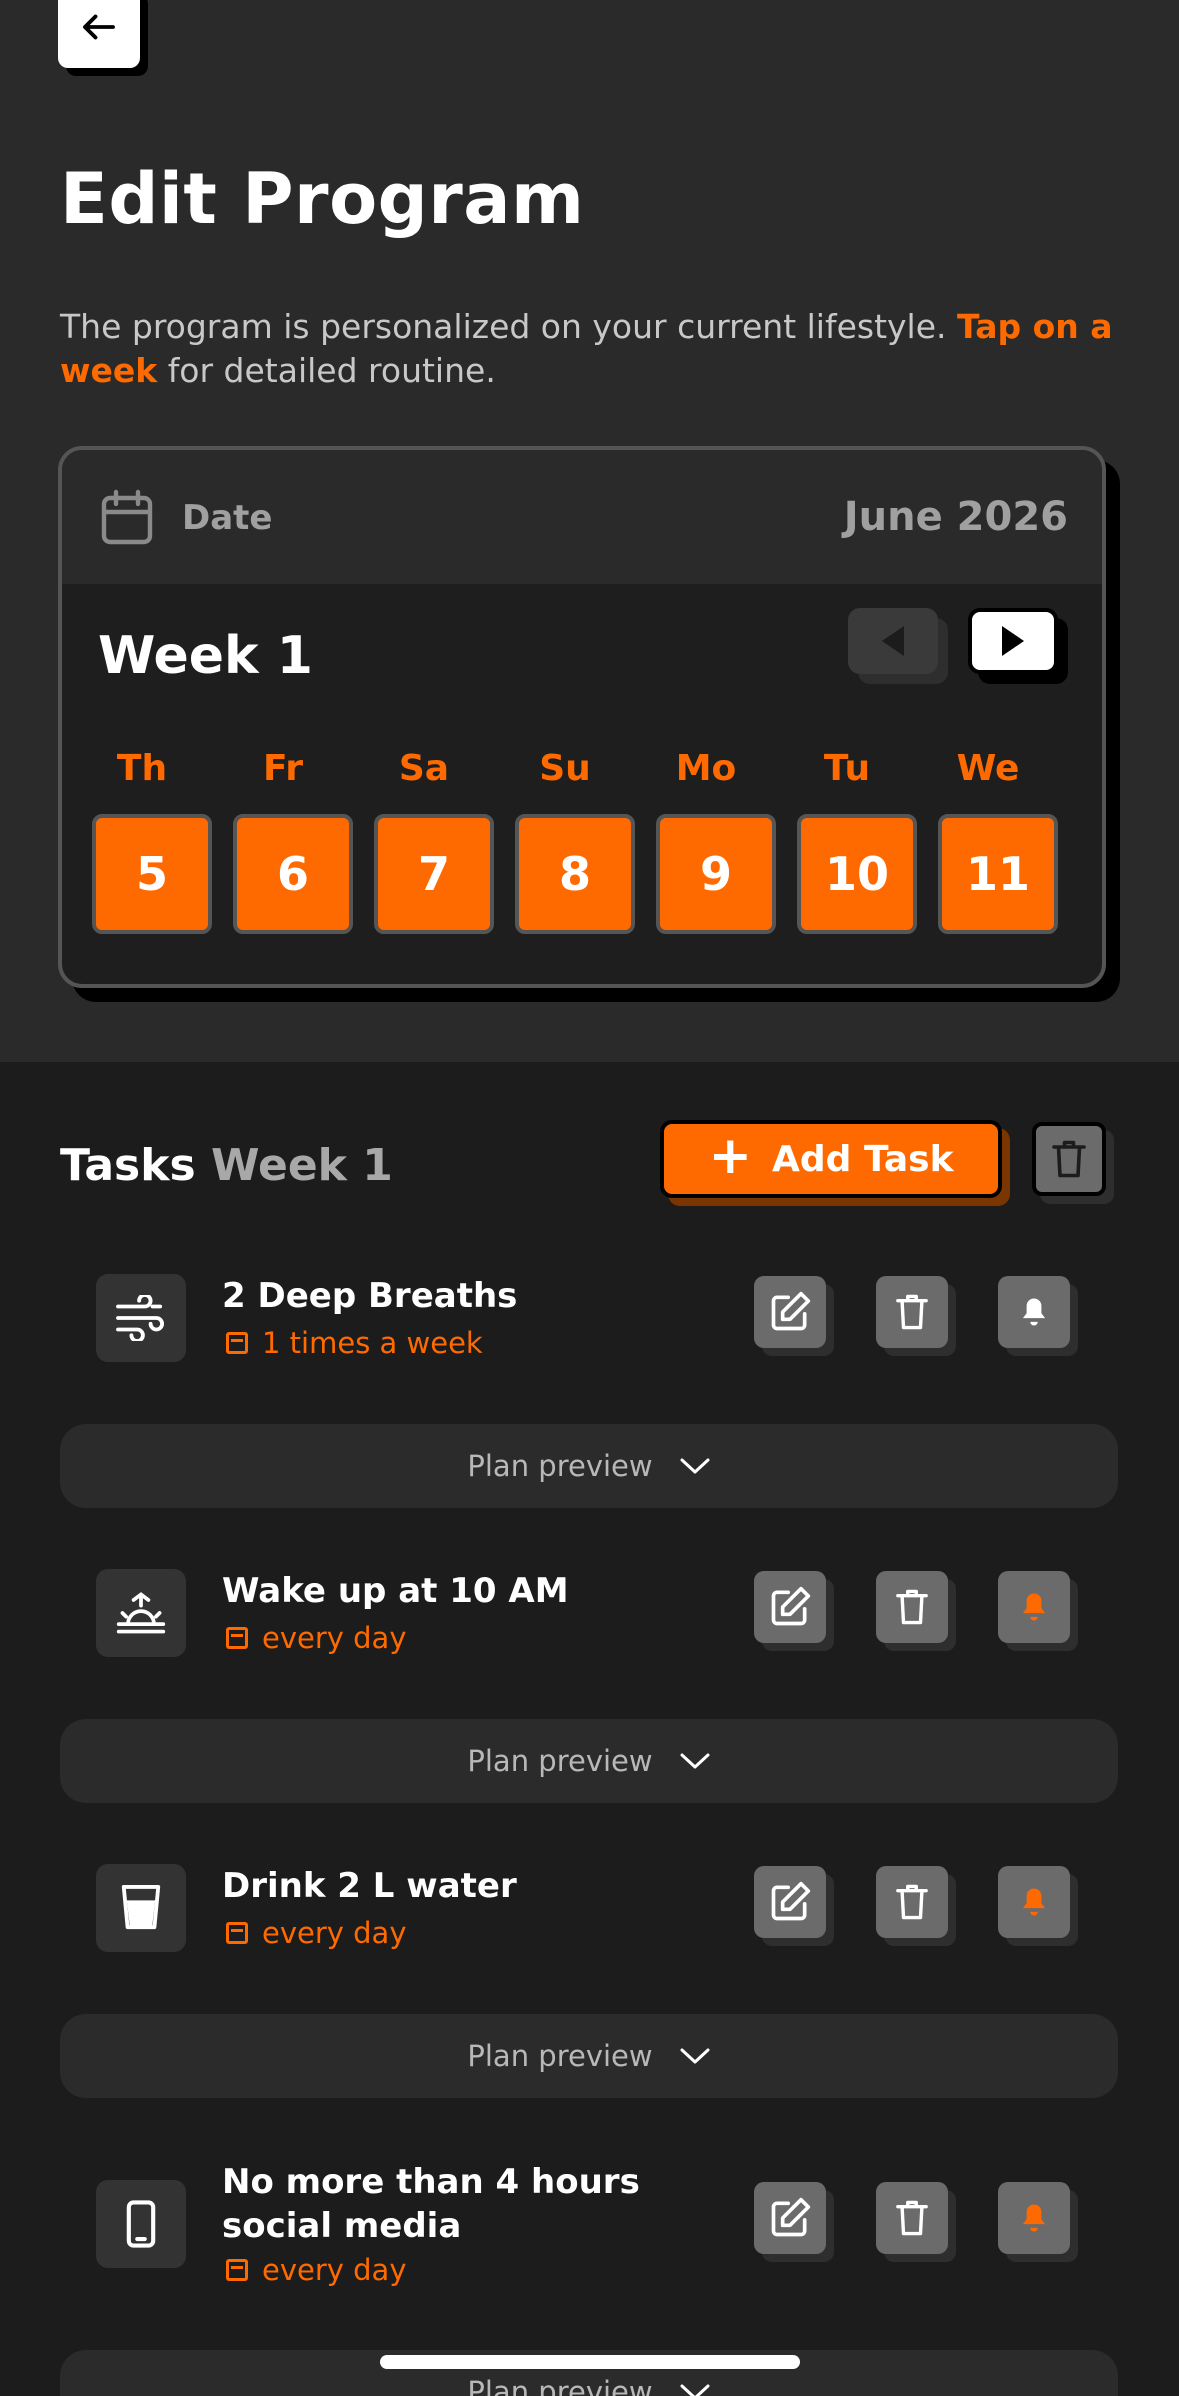  What do you see at coordinates (434, 874) in the screenshot?
I see `day-button: 7` at bounding box center [434, 874].